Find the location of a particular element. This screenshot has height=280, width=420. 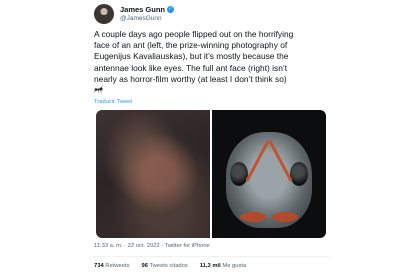

quote-tweets-label: Tweets citados is located at coordinates (168, 266).